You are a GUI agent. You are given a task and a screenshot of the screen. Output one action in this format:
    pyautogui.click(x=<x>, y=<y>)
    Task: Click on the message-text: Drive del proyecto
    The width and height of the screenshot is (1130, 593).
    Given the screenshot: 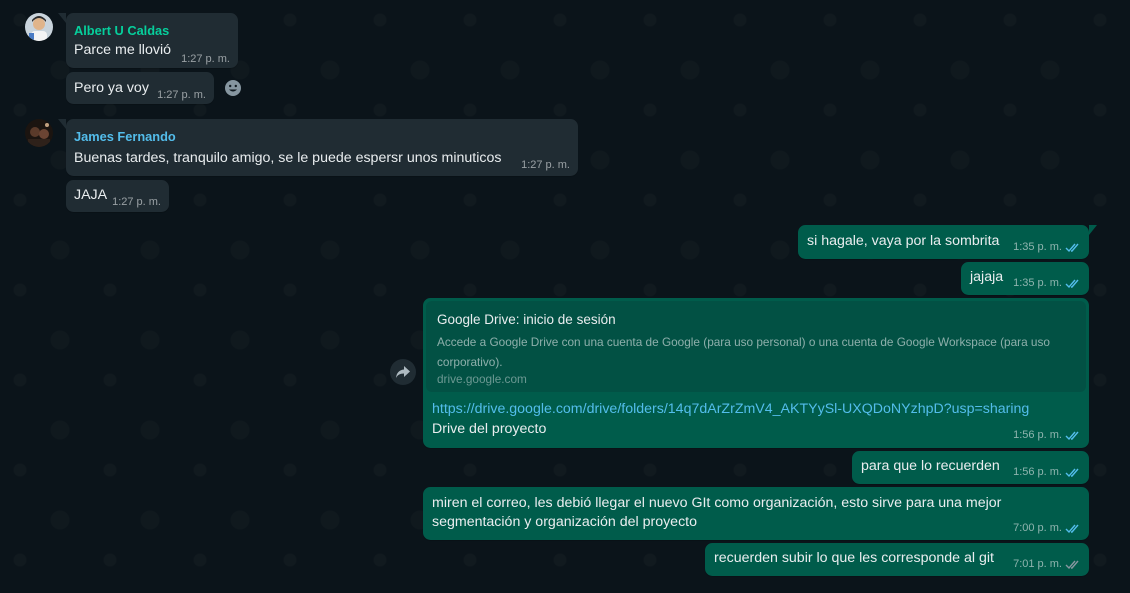 What is the action you would take?
    pyautogui.click(x=489, y=429)
    